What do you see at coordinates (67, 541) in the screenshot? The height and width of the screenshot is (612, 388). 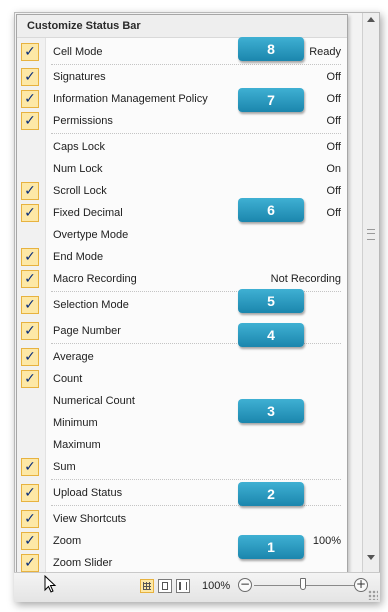 I see `menu-item-label: Zoom` at bounding box center [67, 541].